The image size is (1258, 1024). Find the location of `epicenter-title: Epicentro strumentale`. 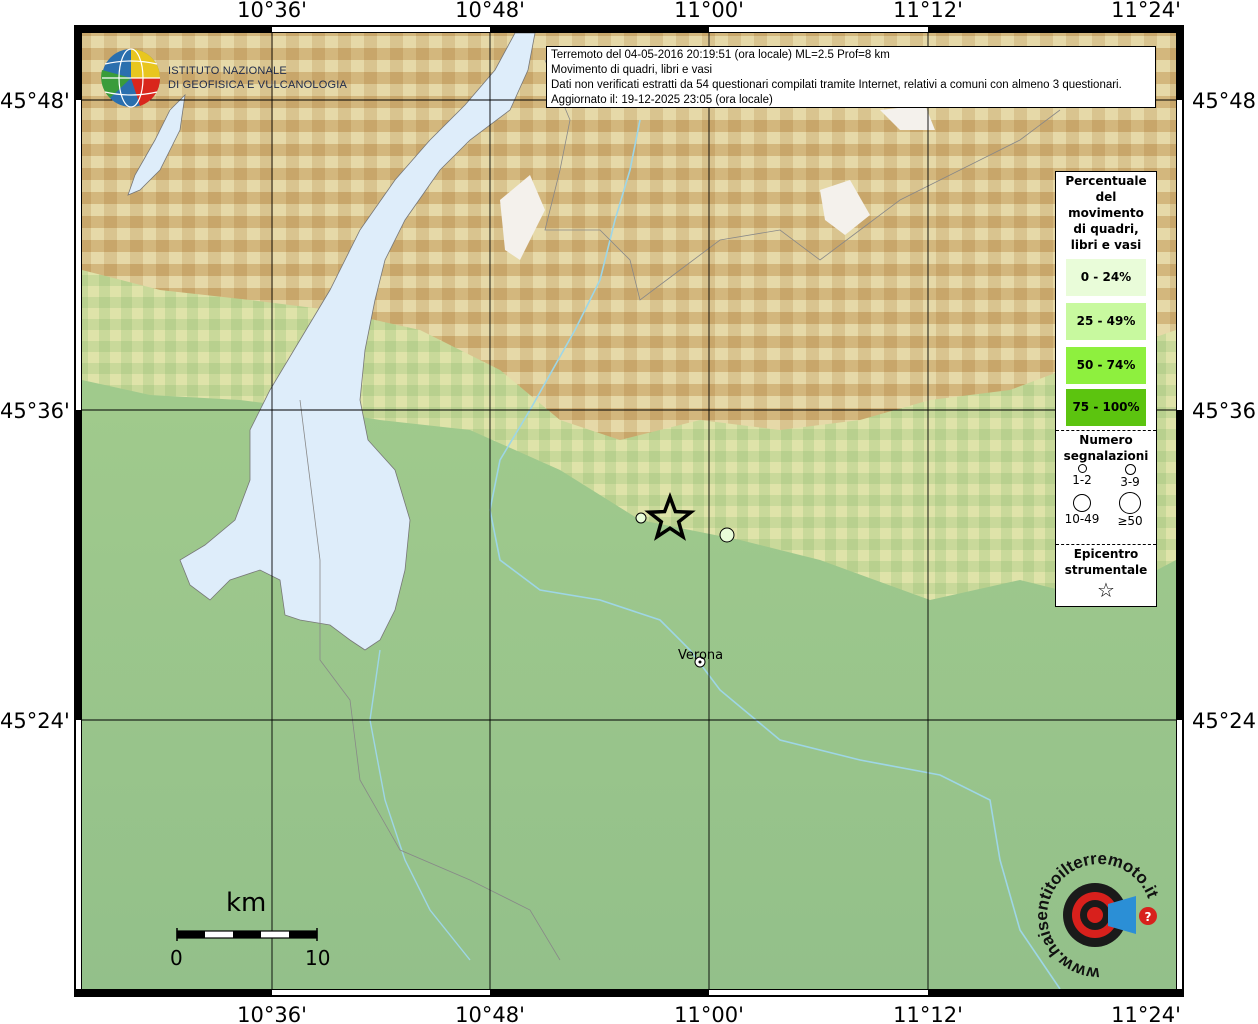

epicenter-title: Epicentro strumentale is located at coordinates (1106, 561).